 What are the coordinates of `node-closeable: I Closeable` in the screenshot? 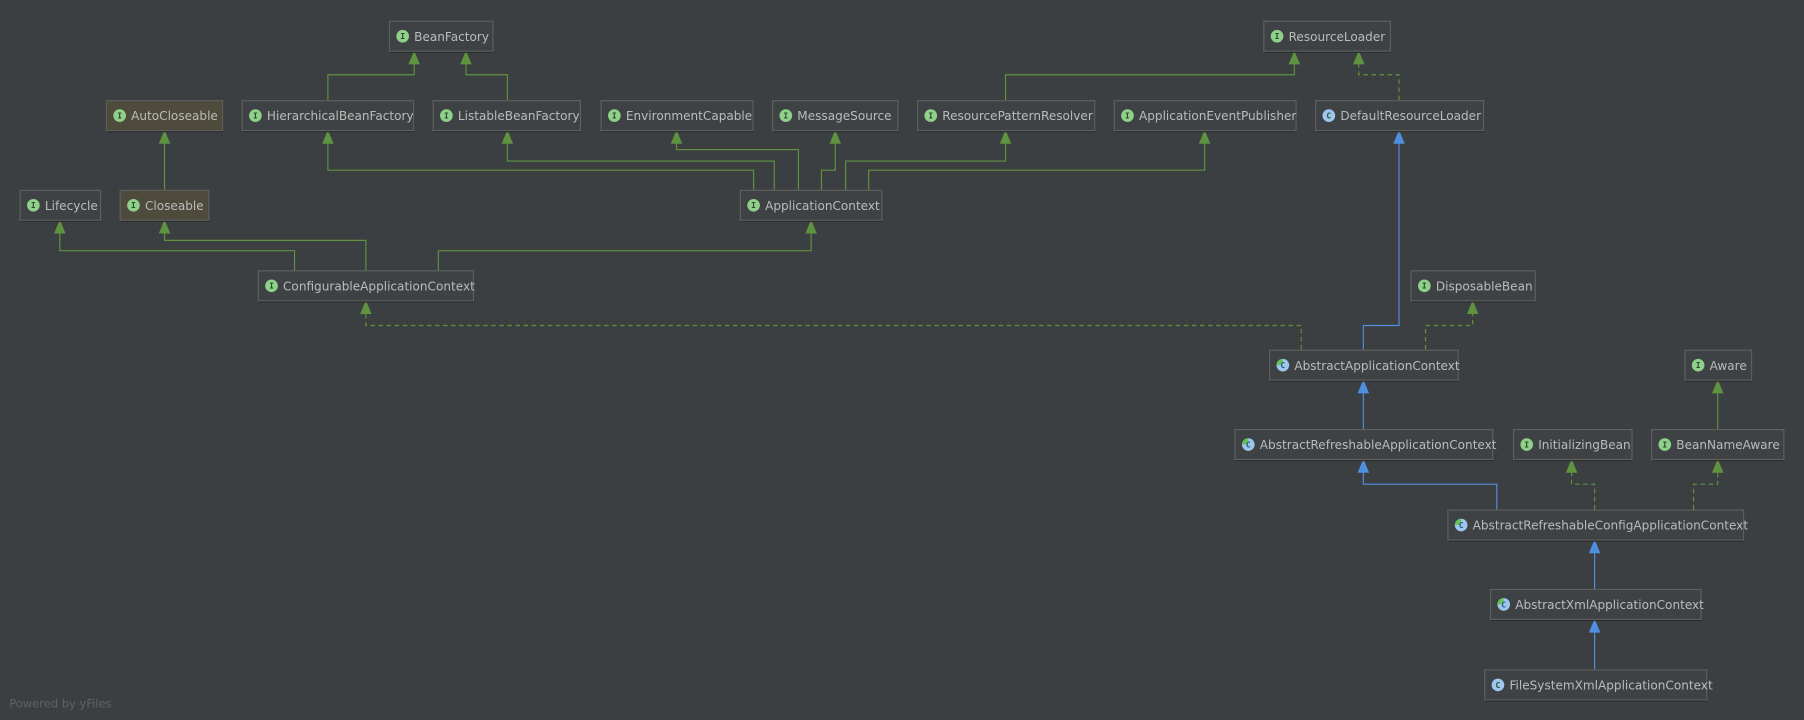 It's located at (164, 205).